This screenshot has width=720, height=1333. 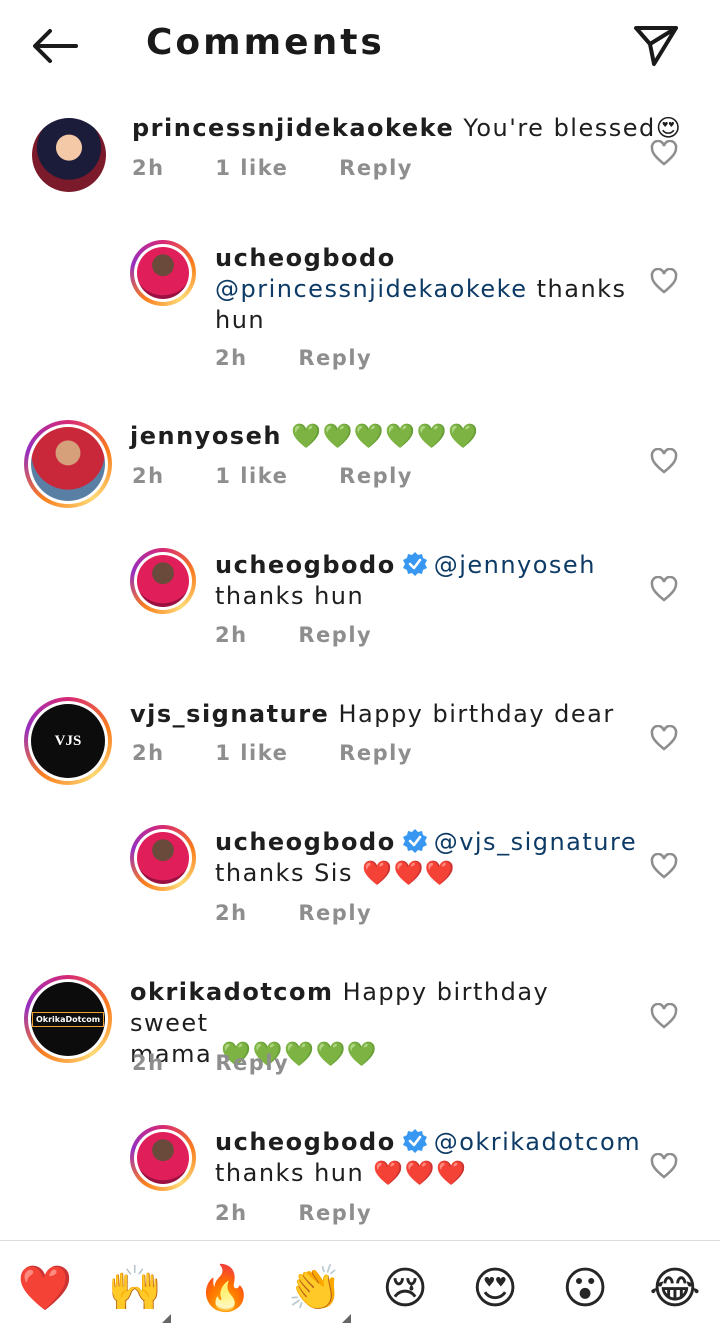 What do you see at coordinates (135, 1289) in the screenshot?
I see `reaction-raising-hands: 🙌` at bounding box center [135, 1289].